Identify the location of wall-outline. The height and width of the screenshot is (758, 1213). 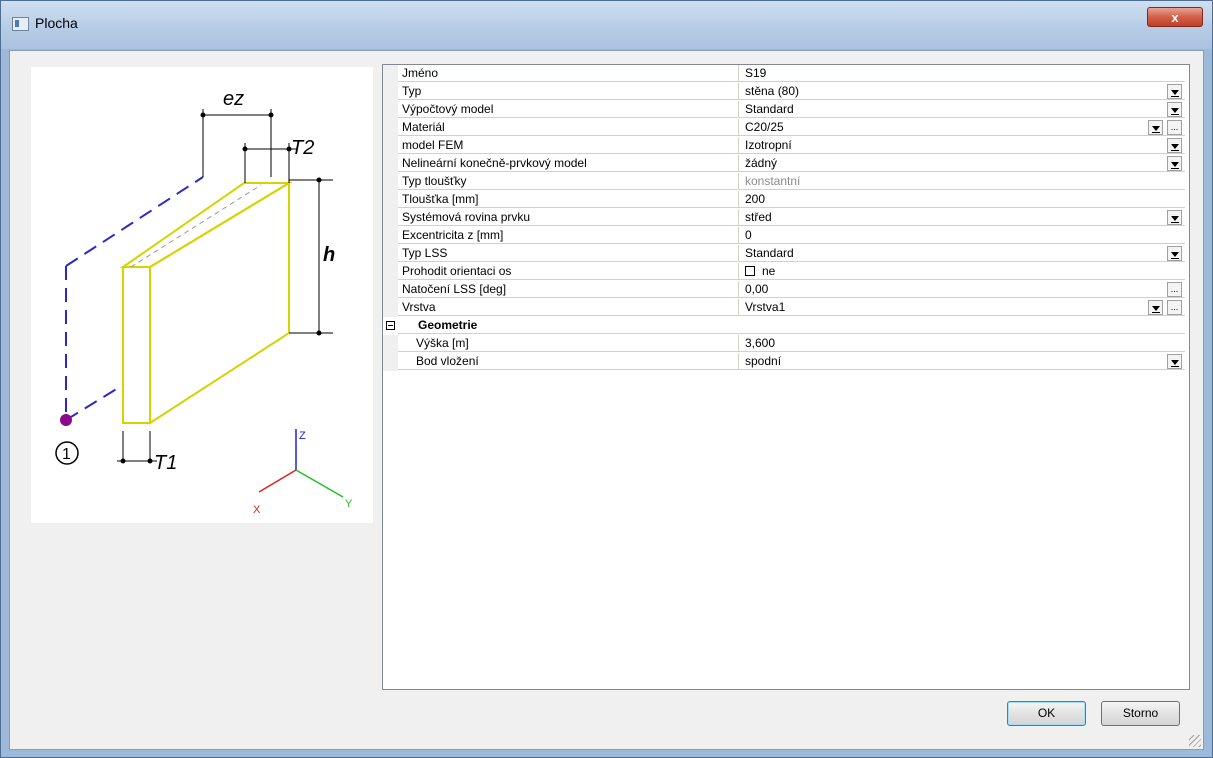
(206, 303).